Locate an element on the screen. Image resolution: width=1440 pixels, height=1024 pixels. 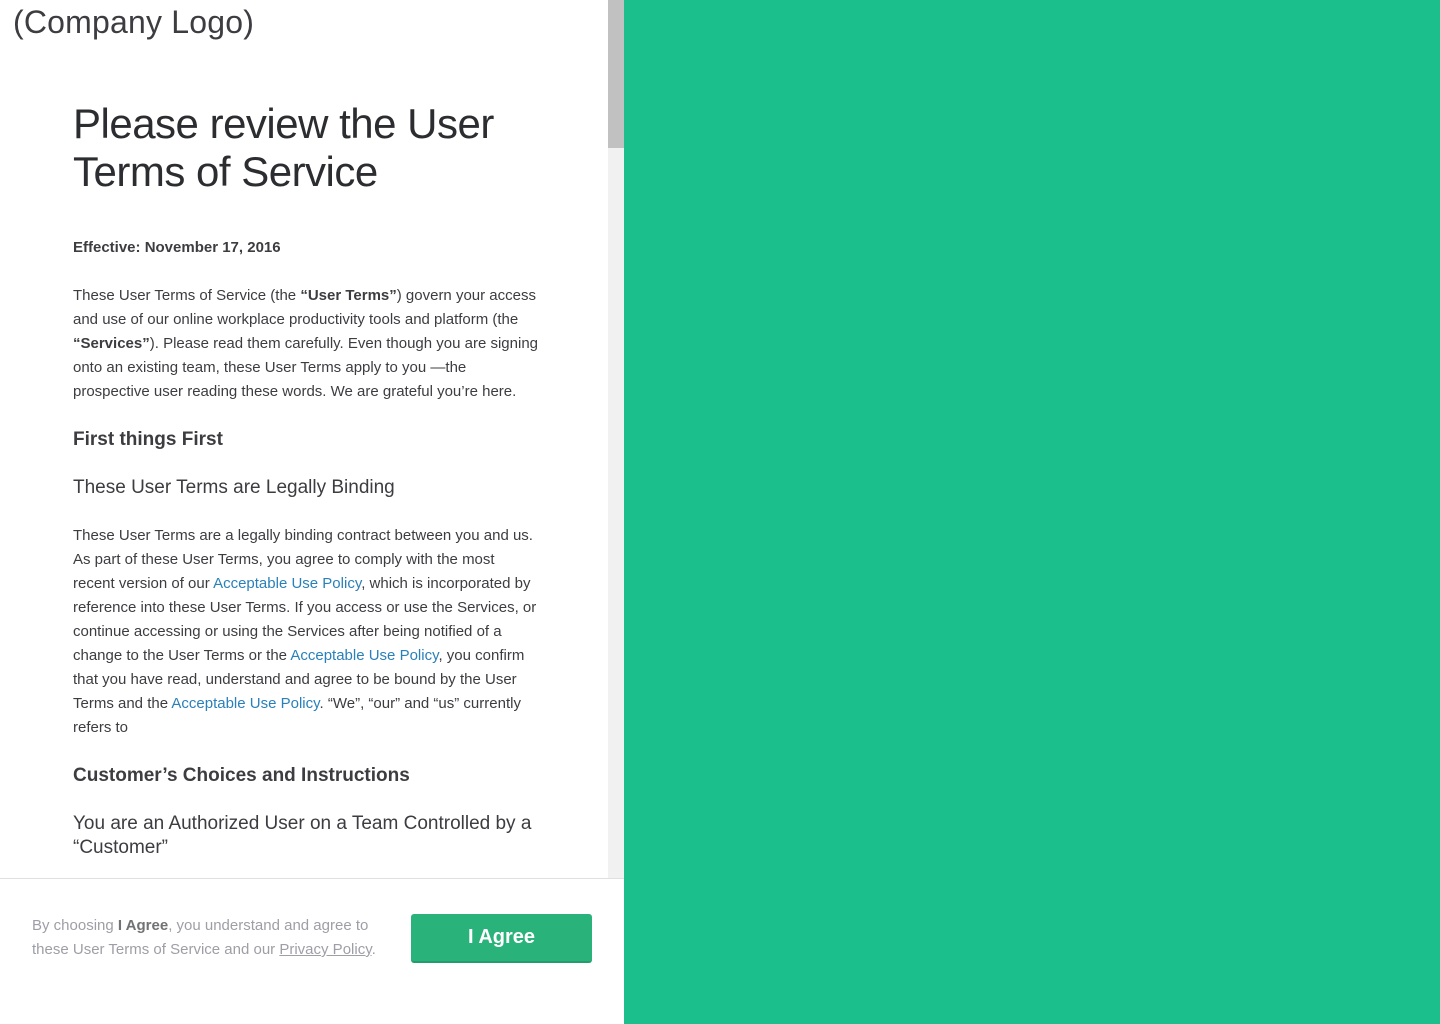
privacy-policy-link: Privacy Policy is located at coordinates (325, 949).